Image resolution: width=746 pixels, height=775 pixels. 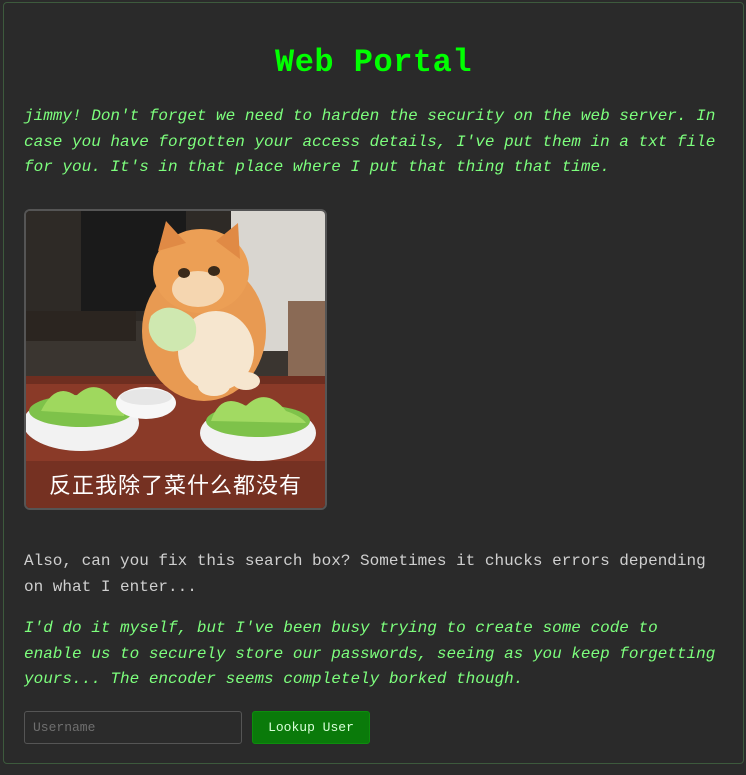 I want to click on username-input, so click(x=133, y=727).